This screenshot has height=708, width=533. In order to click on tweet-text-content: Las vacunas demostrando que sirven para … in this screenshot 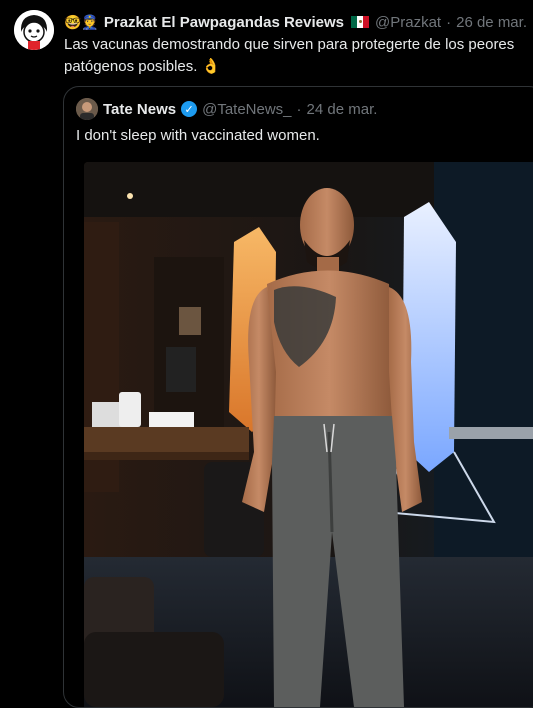, I will do `click(289, 55)`.